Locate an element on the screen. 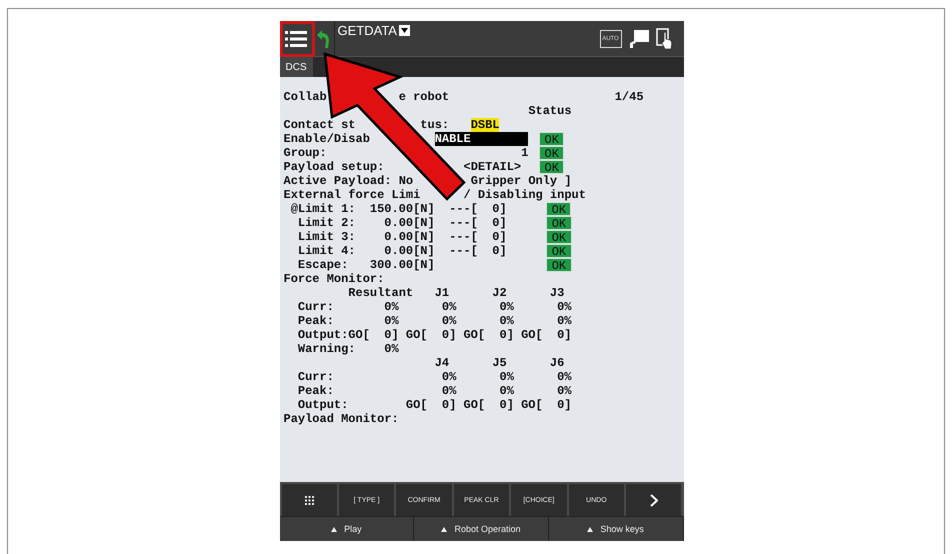  screen-text: J5 is located at coordinates (499, 363).